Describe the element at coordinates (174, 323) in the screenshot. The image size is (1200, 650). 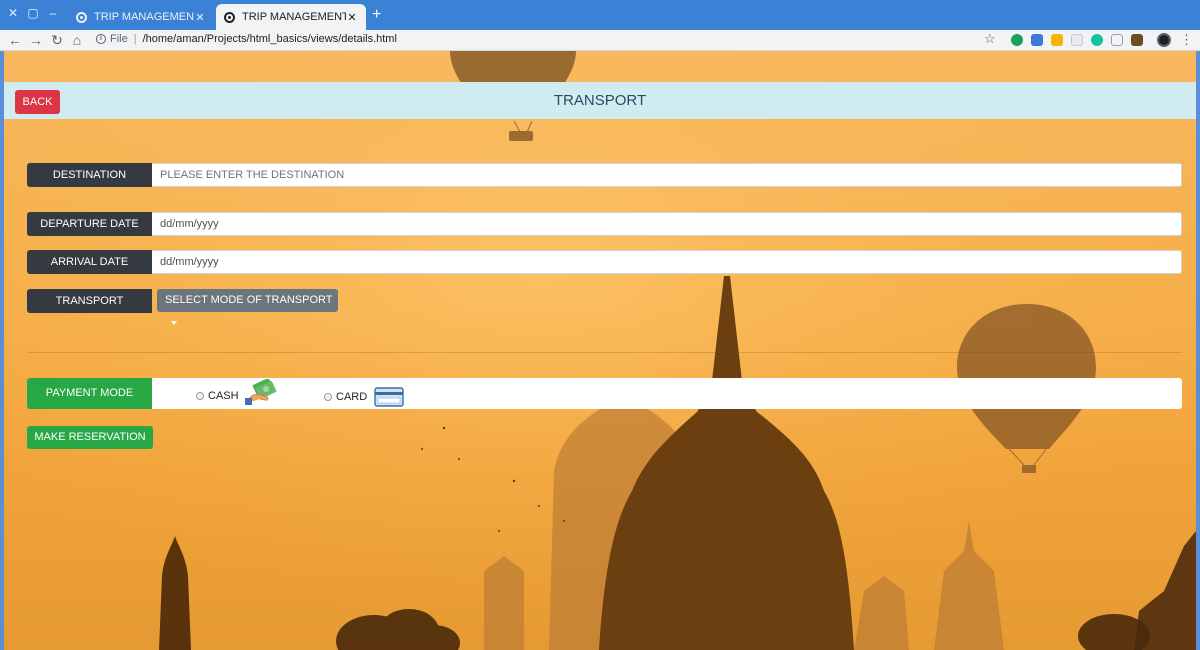
I see `caret-down-icon` at that location.